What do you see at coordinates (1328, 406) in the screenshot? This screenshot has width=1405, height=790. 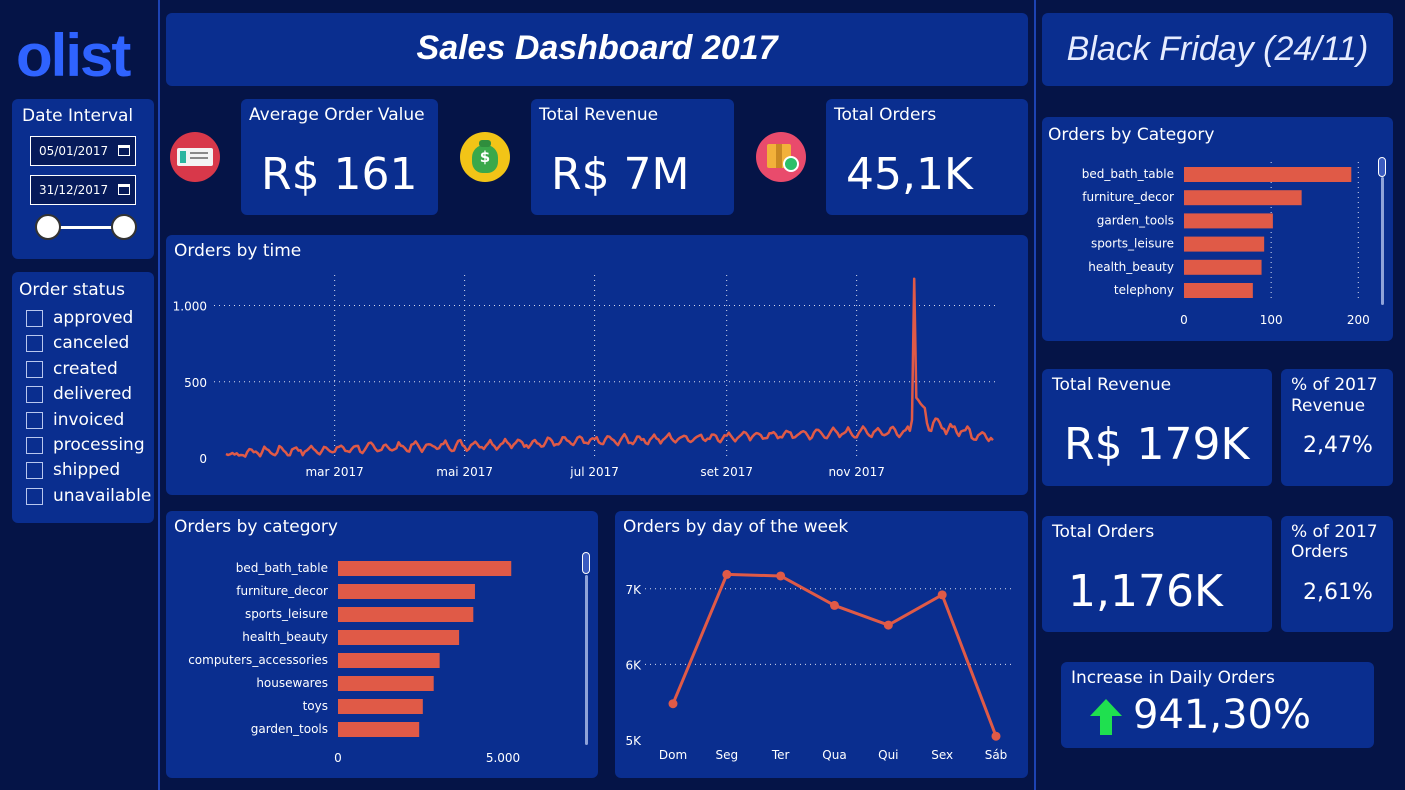 I see `bf-pct-revenue-label-2: Revenue` at bounding box center [1328, 406].